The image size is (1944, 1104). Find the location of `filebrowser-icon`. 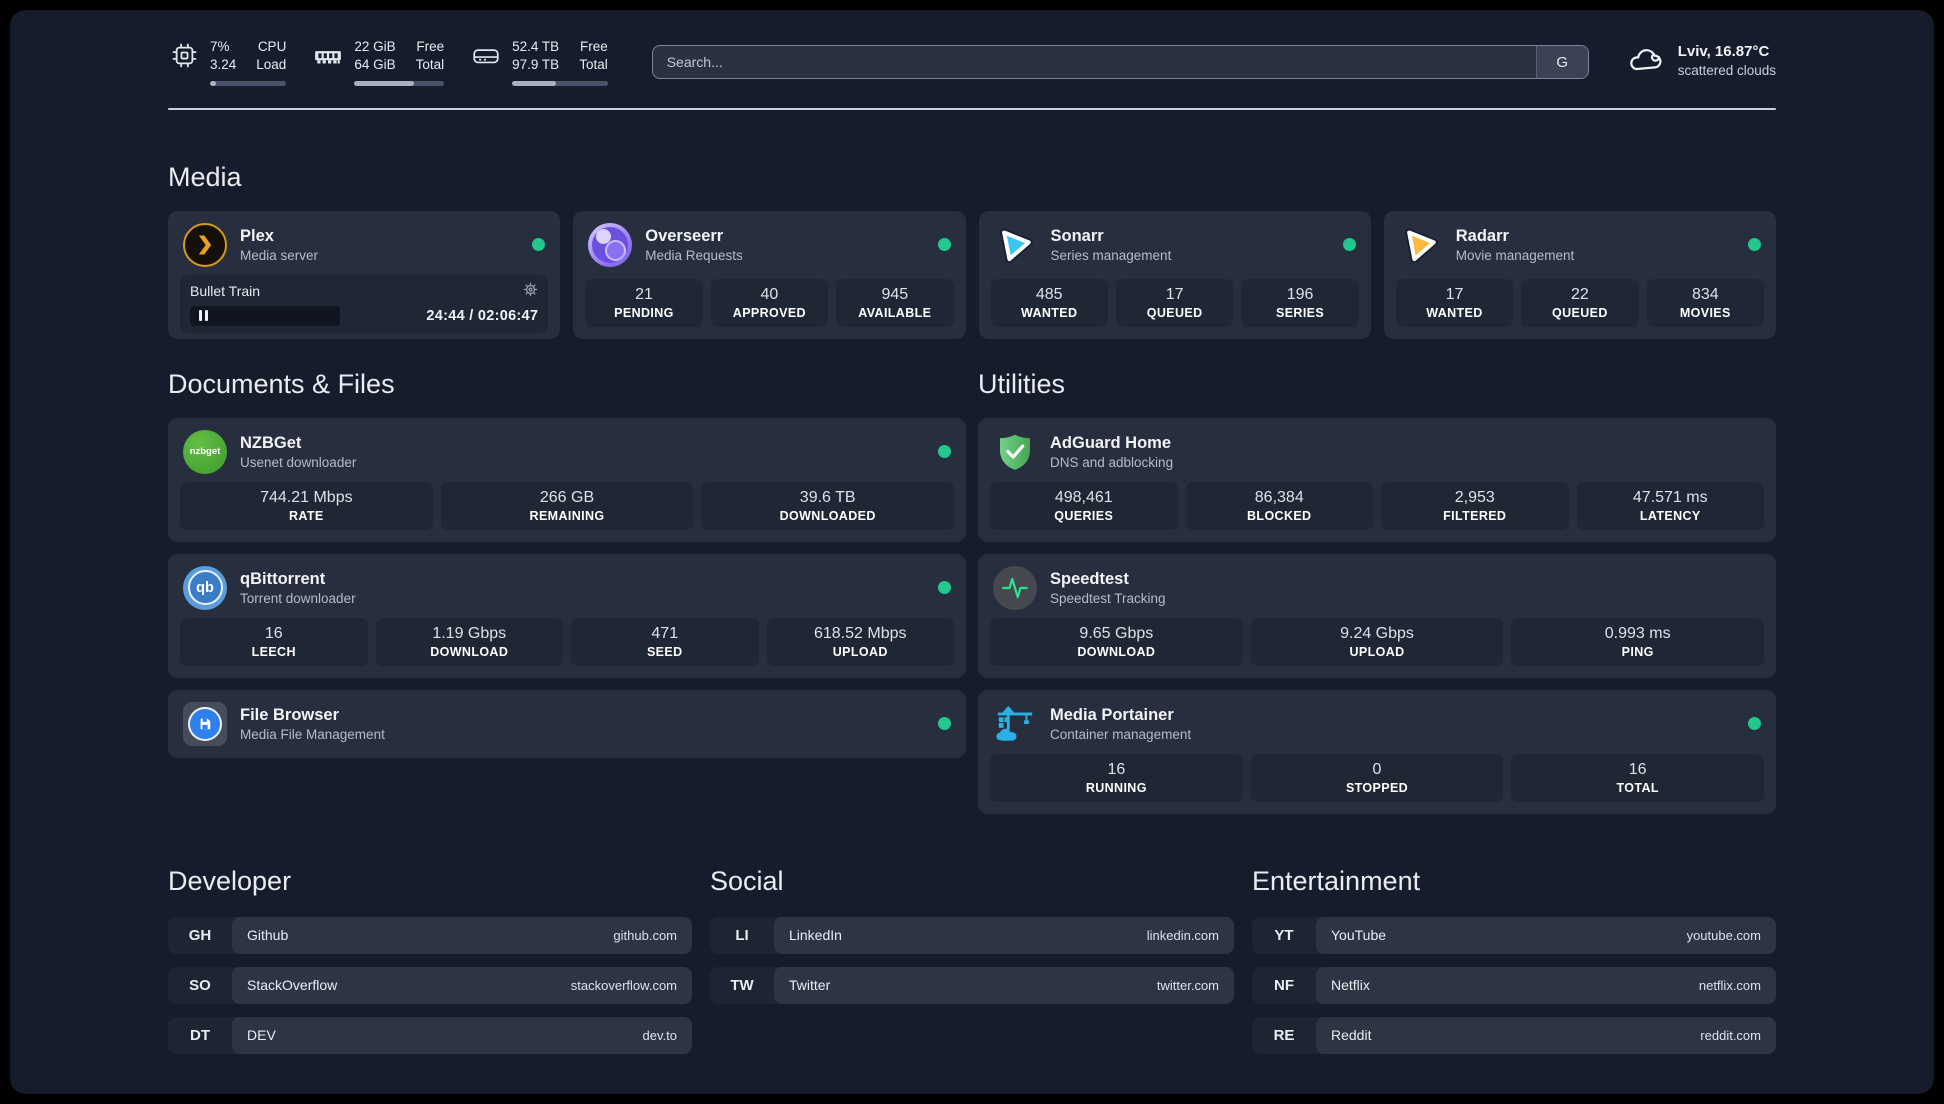

filebrowser-icon is located at coordinates (205, 723).